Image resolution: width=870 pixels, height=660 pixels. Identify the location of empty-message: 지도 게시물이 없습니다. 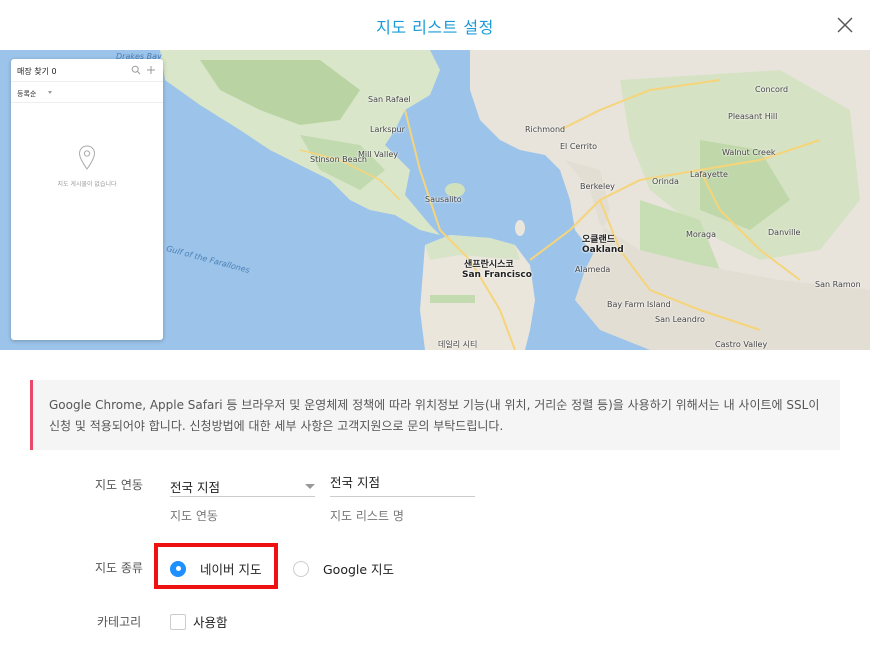
(87, 184).